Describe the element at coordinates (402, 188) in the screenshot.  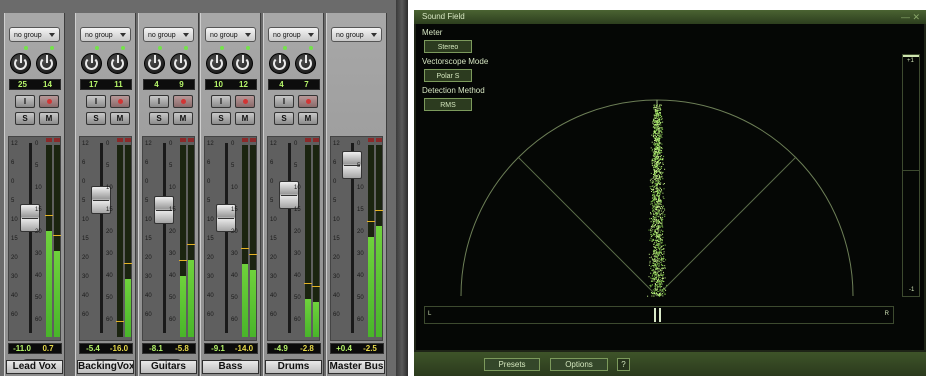
I see `window-divider` at that location.